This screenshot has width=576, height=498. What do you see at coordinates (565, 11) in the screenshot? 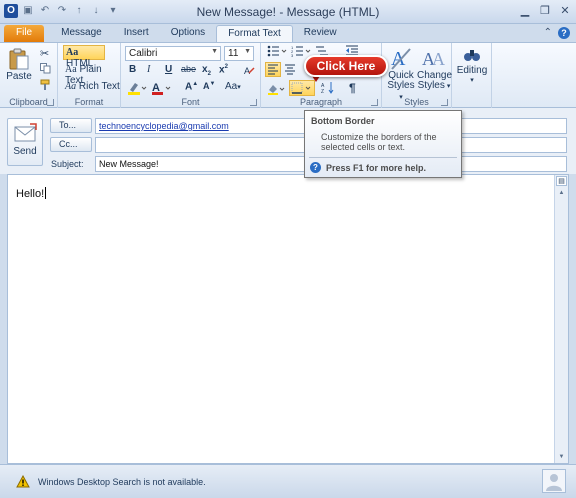
I see `close-icon: ✕` at bounding box center [565, 11].